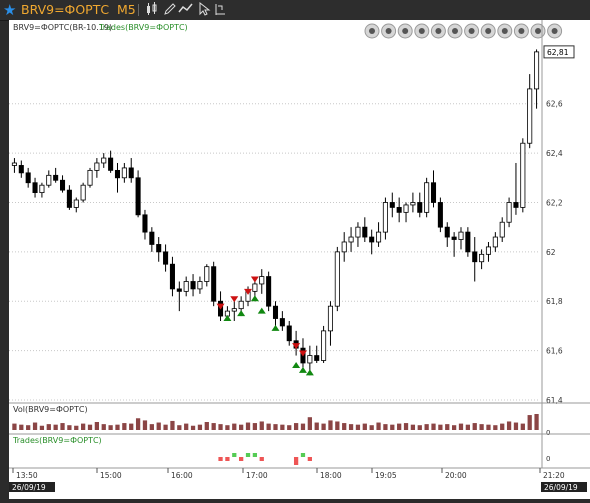  I want to click on zoom-fit-icon, so click(488, 31).